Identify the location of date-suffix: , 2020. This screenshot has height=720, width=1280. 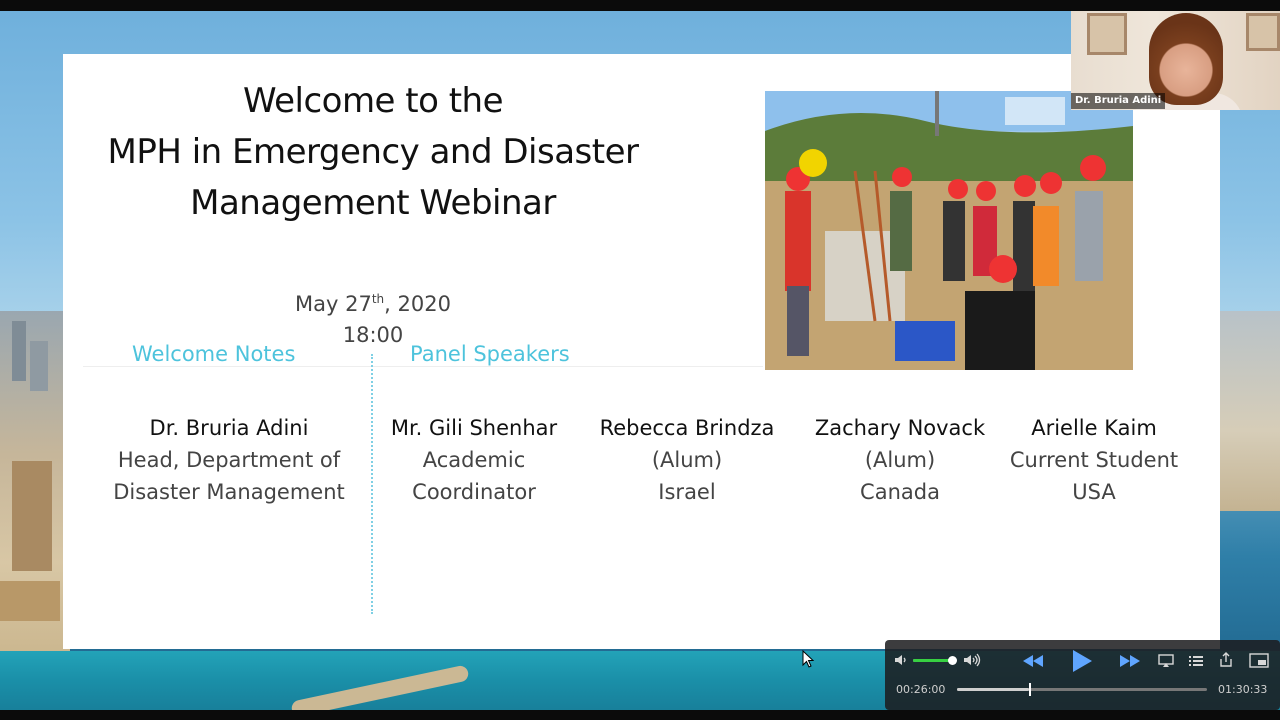
(417, 304).